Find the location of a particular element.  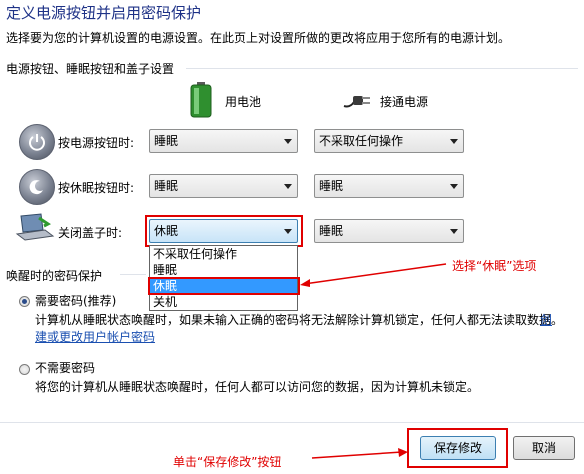

no-password-description: 将您的计算机从睡眠状态唤醒时，任何人都可以访问您的数据，因为计算机未锁定。 is located at coordinates (257, 387).